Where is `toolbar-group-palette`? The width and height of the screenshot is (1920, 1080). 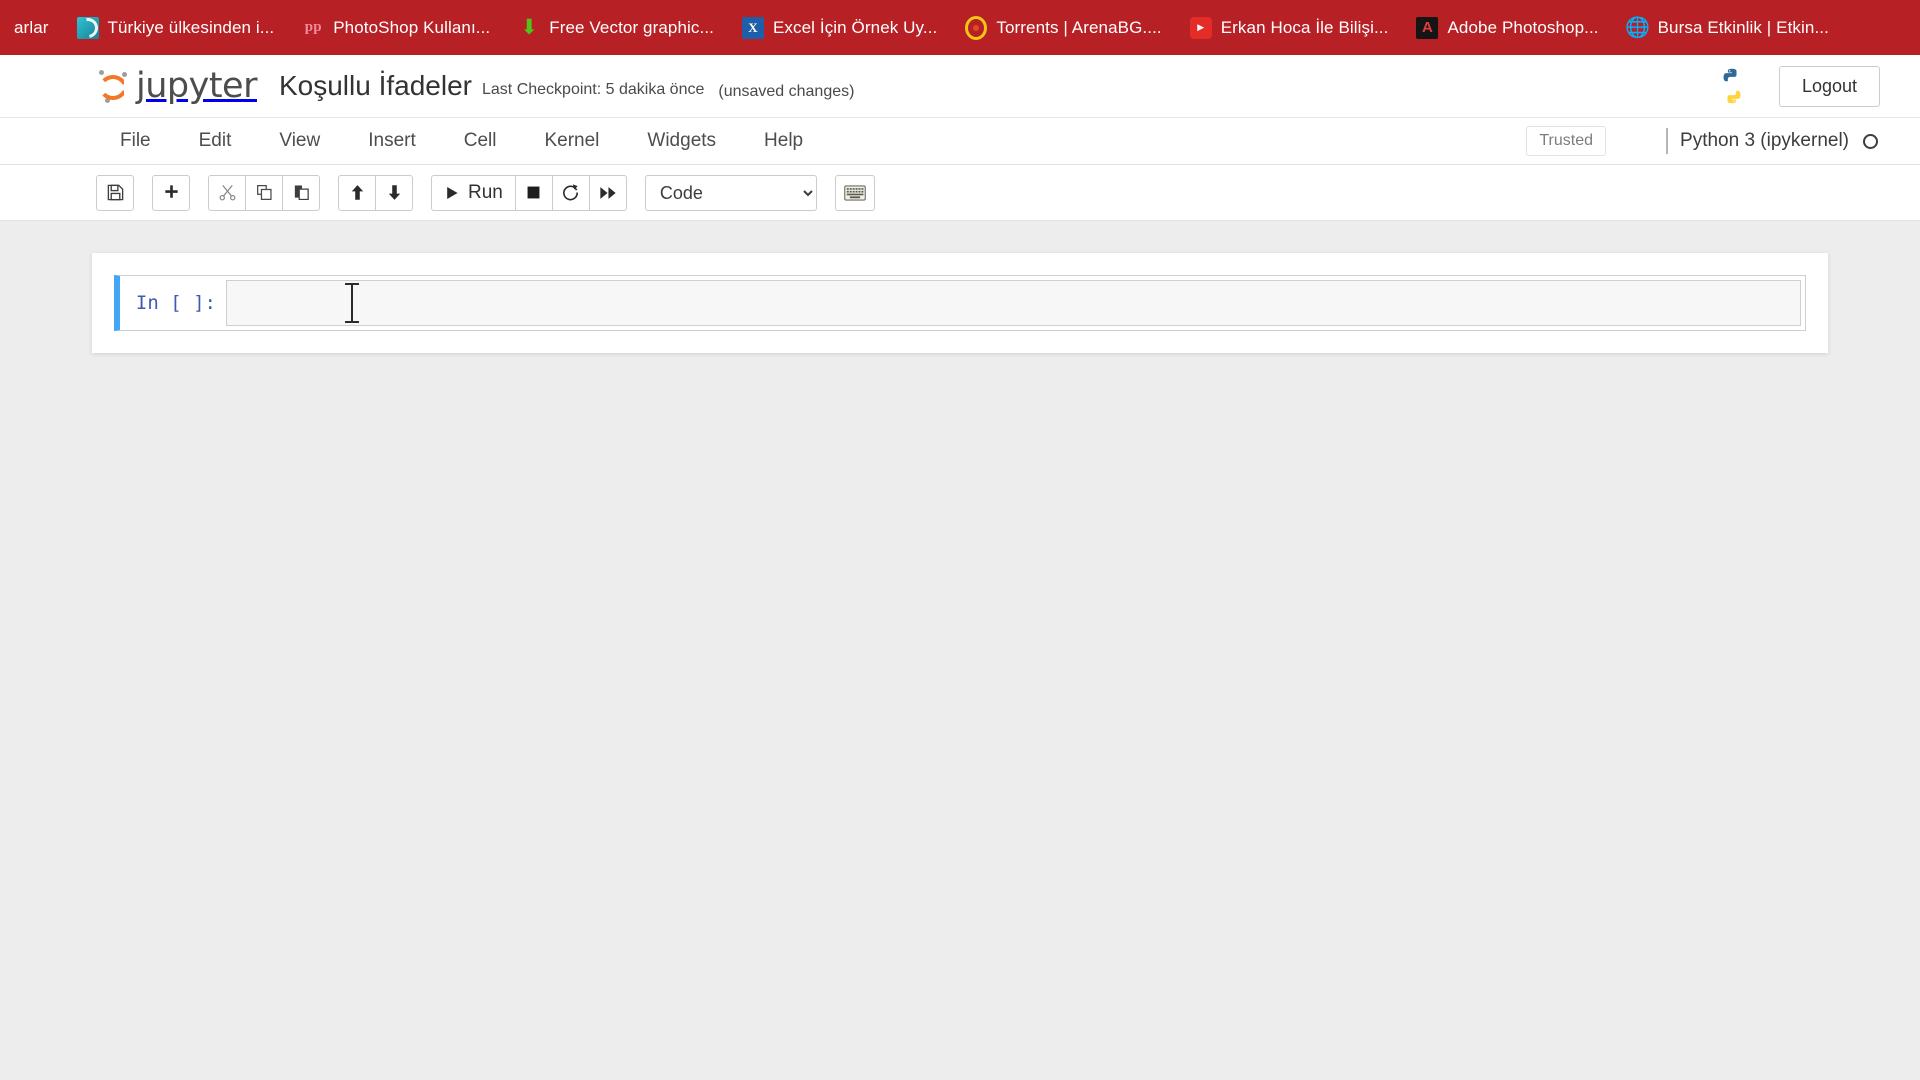
toolbar-group-palette is located at coordinates (854, 192).